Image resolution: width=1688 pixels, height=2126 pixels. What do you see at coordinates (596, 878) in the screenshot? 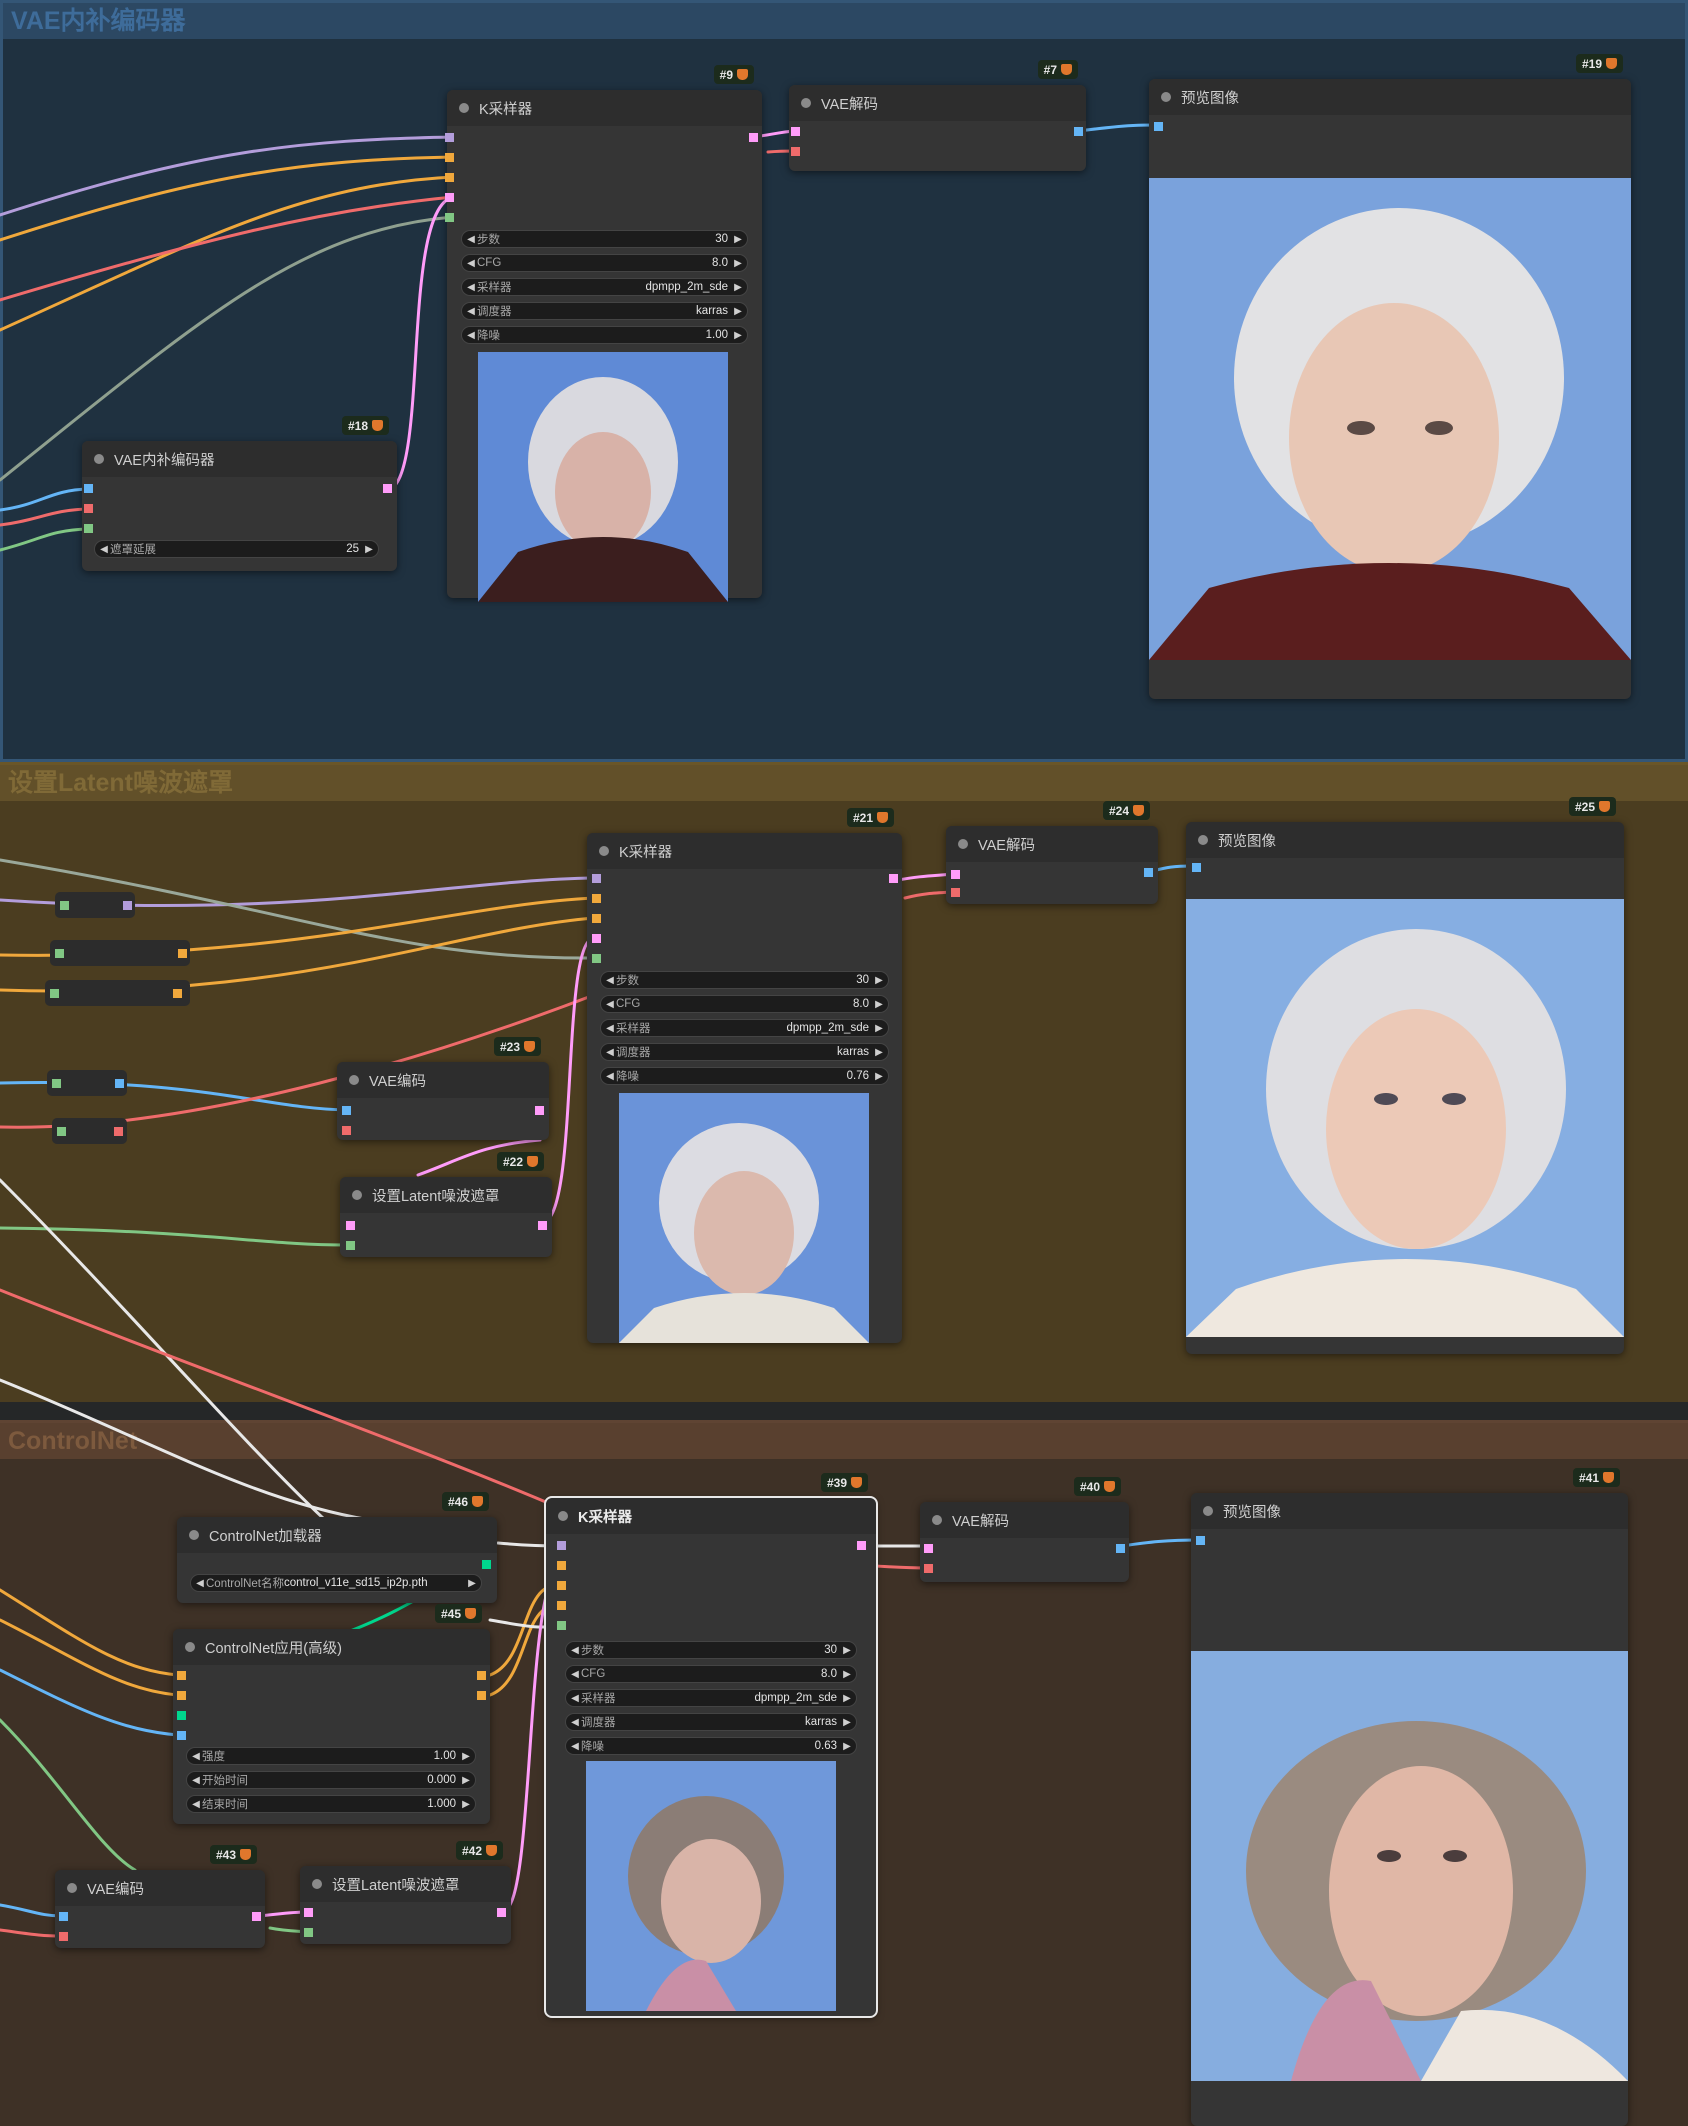
I see `input-model` at bounding box center [596, 878].